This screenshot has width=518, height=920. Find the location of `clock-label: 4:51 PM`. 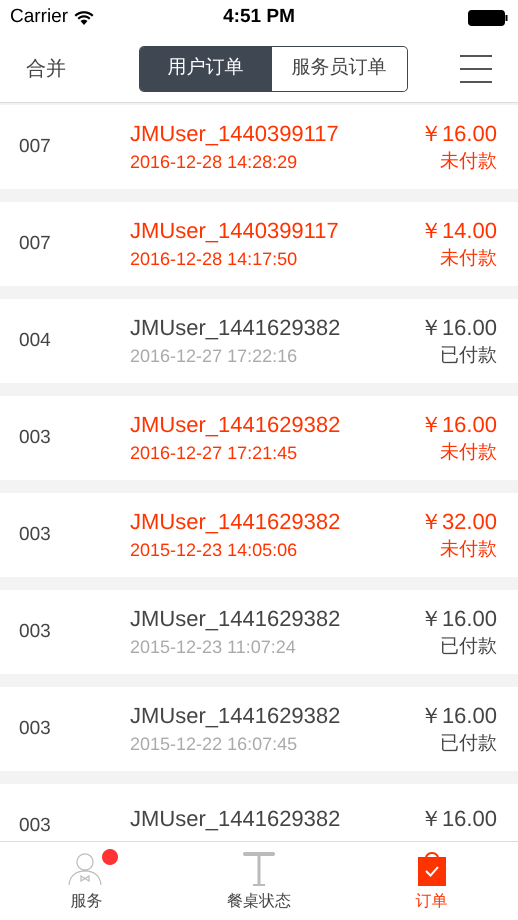

clock-label: 4:51 PM is located at coordinates (259, 17).